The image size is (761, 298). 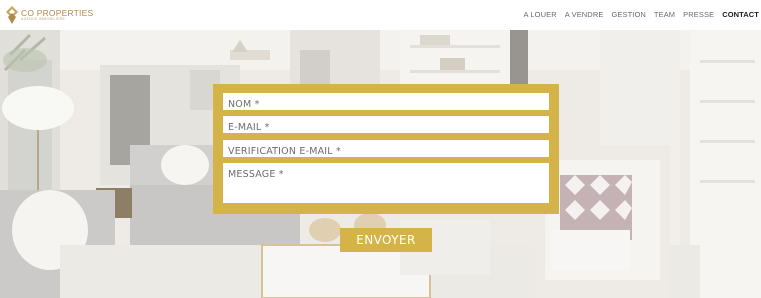 I want to click on brand-name: CO PROPERTIES, so click(x=57, y=12).